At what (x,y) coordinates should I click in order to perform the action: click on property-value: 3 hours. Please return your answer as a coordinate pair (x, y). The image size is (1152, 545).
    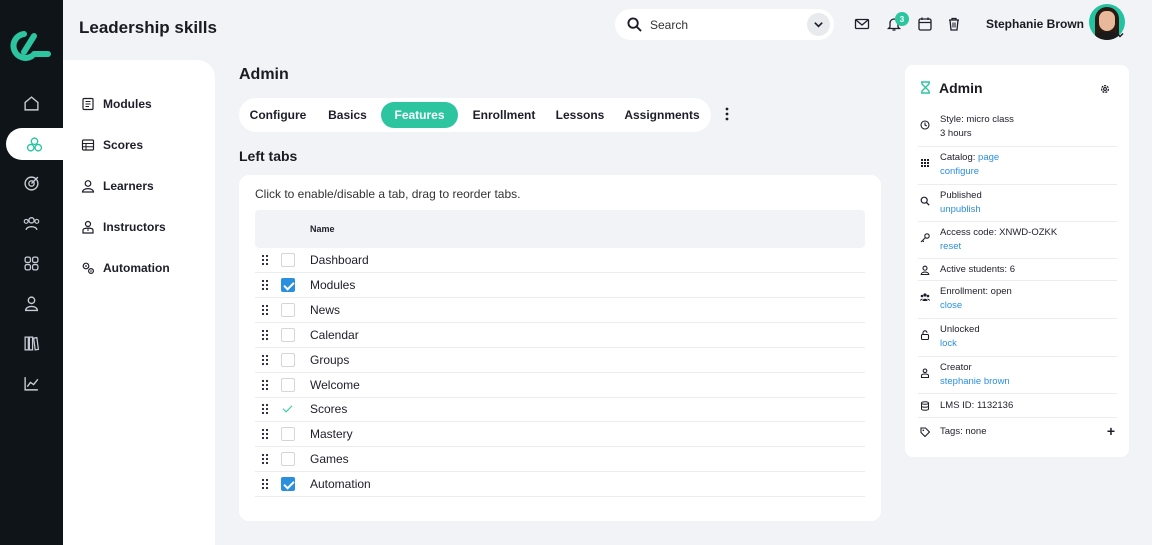
    Looking at the image, I should click on (956, 133).